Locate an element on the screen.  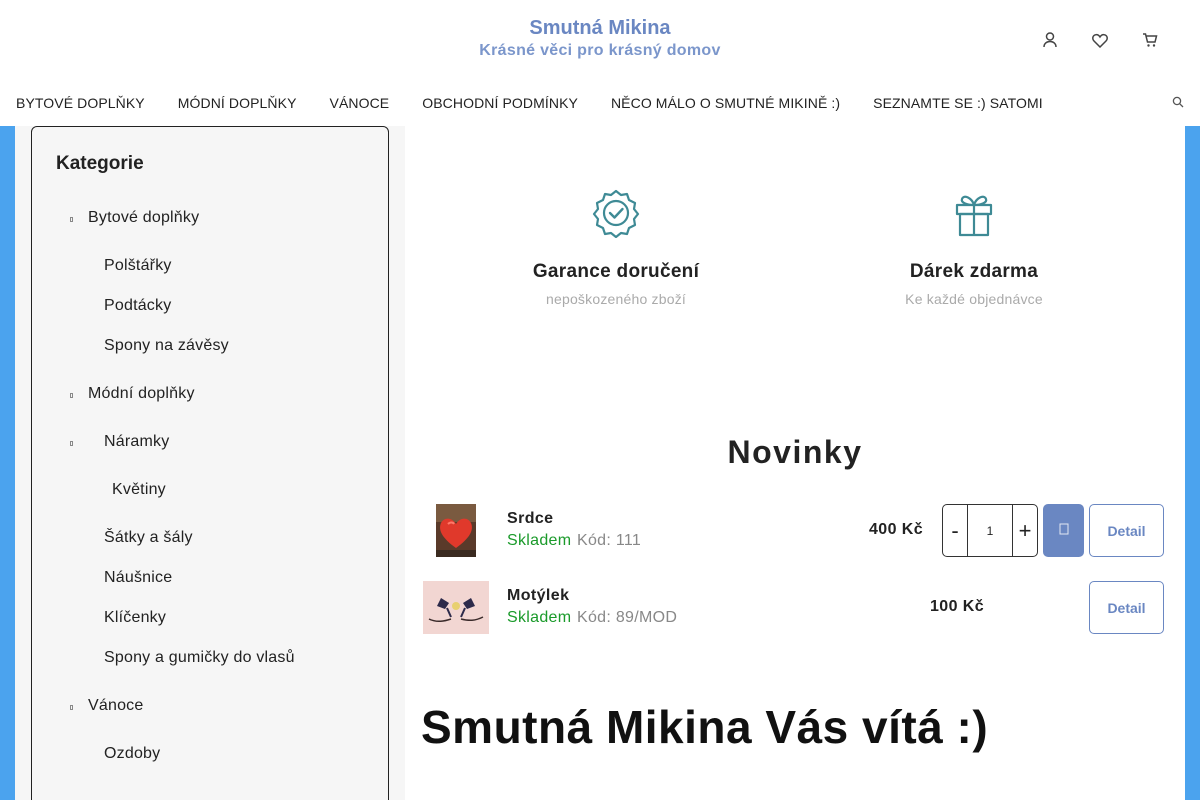
nav-item-satomi: SEZNAMTE SE :) SATOMI is located at coordinates (958, 103).